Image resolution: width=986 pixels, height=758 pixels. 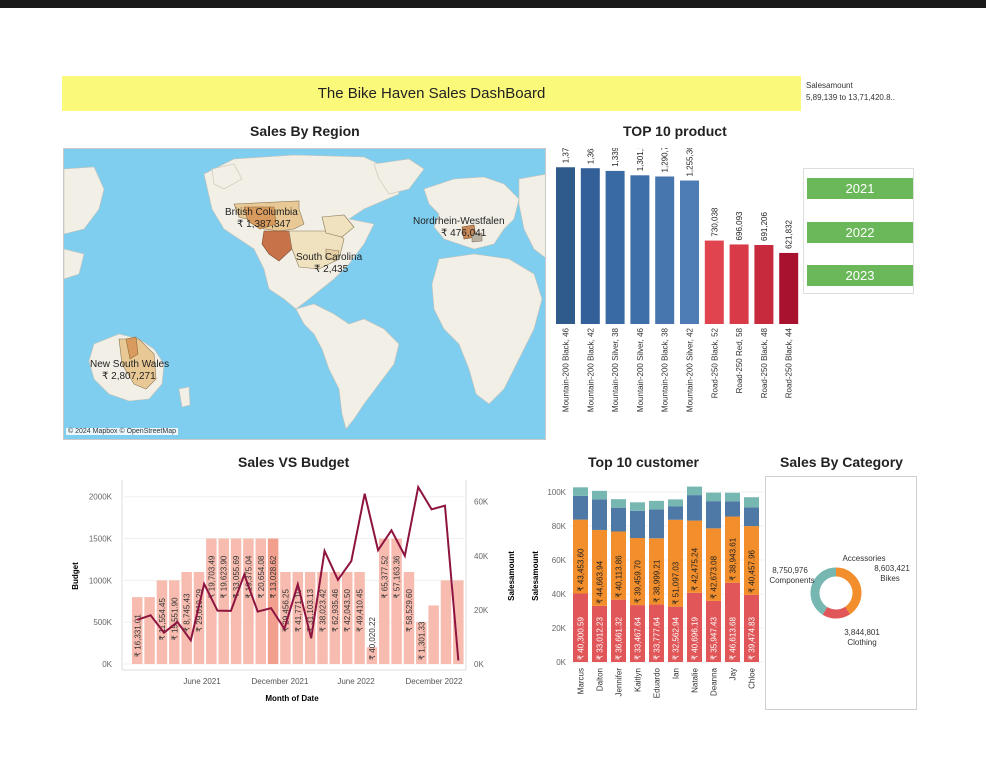 What do you see at coordinates (600, 581) in the screenshot?
I see `customer-orange-label: ₹ 44,663.94` at bounding box center [600, 581].